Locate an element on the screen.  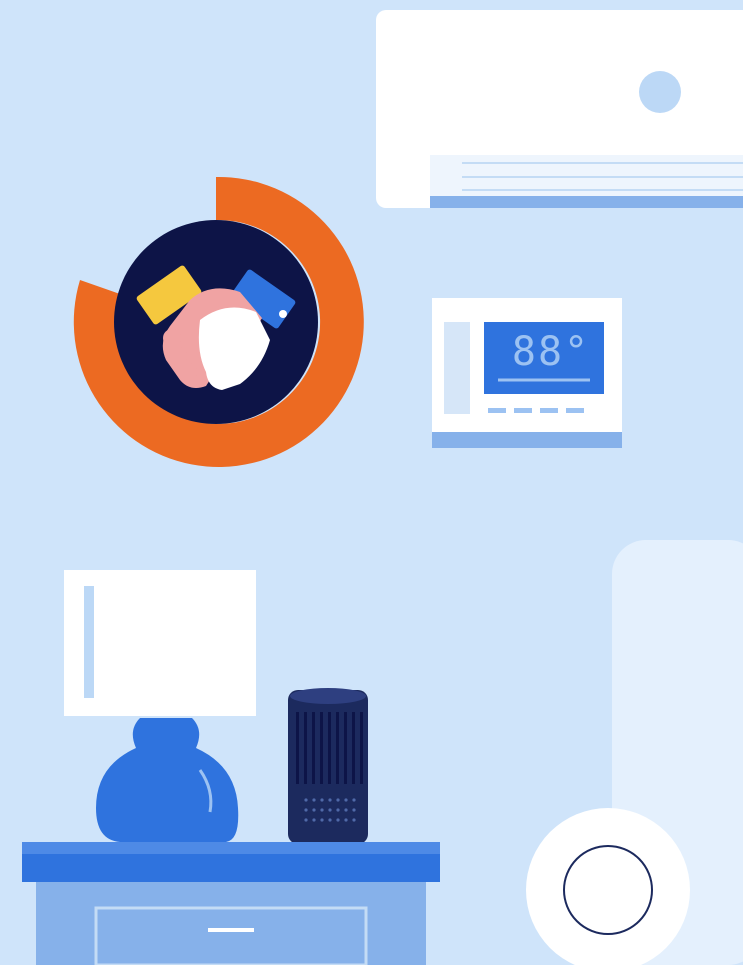
smart-speaker-icon is located at coordinates (328, 766).